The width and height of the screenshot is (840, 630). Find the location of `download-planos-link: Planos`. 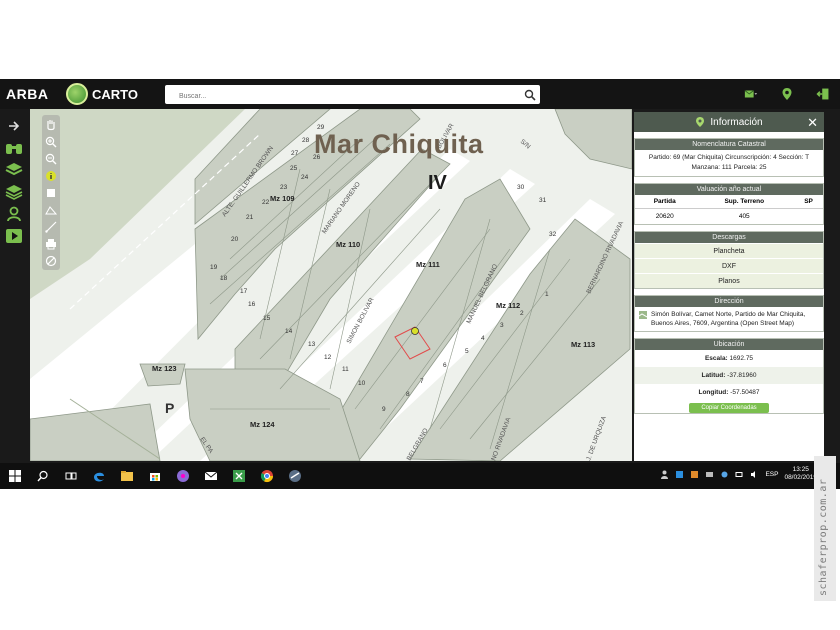

download-planos-link: Planos is located at coordinates (729, 280).